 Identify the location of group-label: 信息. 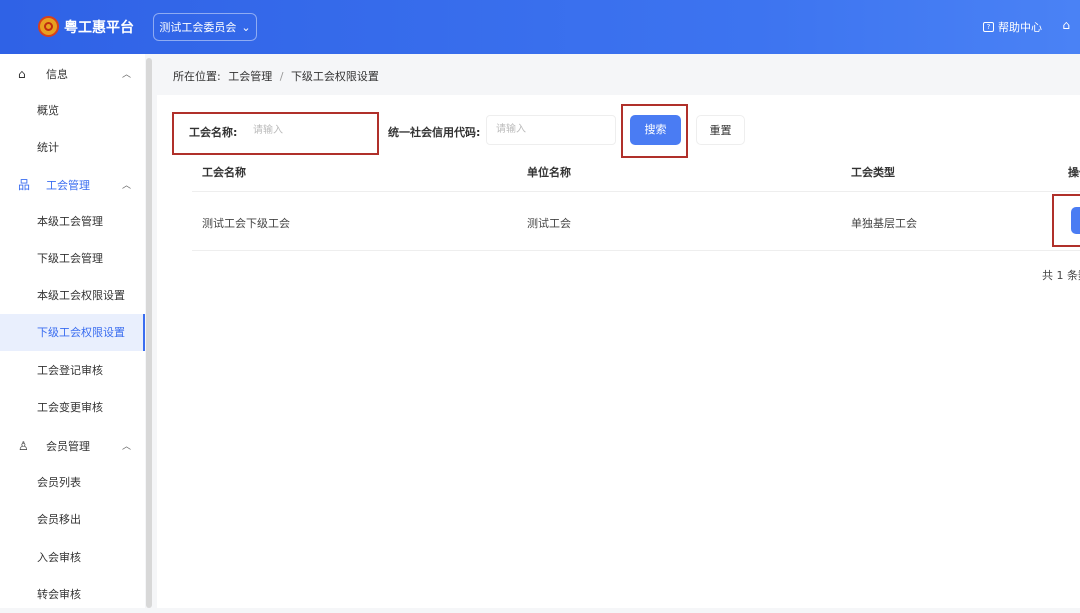
(57, 74).